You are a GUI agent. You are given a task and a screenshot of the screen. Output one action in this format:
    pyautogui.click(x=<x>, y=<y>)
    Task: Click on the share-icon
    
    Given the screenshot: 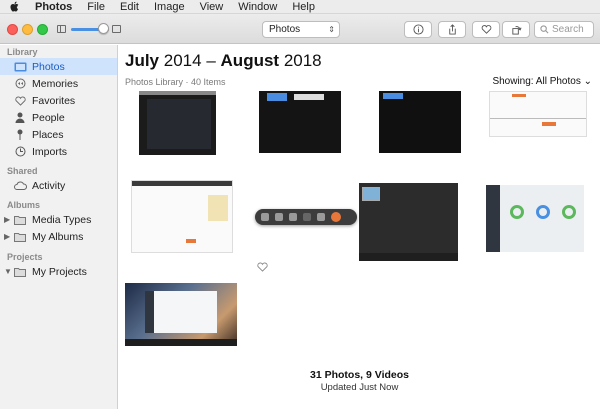 What is the action you would take?
    pyautogui.click(x=452, y=29)
    